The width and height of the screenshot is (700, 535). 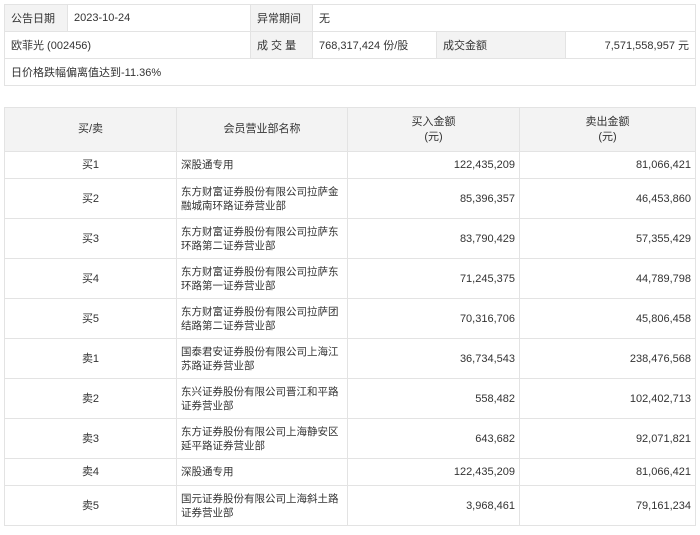 What do you see at coordinates (90, 318) in the screenshot?
I see `side-cell: 买5` at bounding box center [90, 318].